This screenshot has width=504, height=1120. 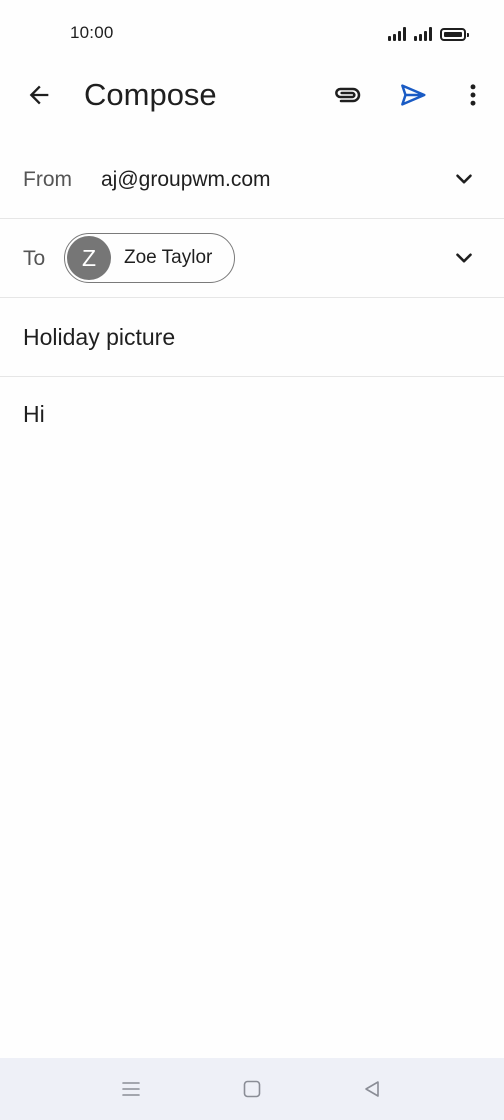 I want to click on paperclip-icon, so click(x=348, y=95).